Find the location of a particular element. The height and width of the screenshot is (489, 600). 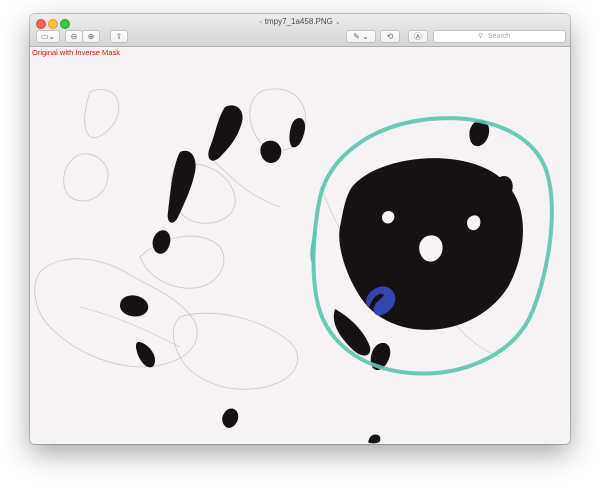

zoom-in-button: ⊕ is located at coordinates (91, 36).